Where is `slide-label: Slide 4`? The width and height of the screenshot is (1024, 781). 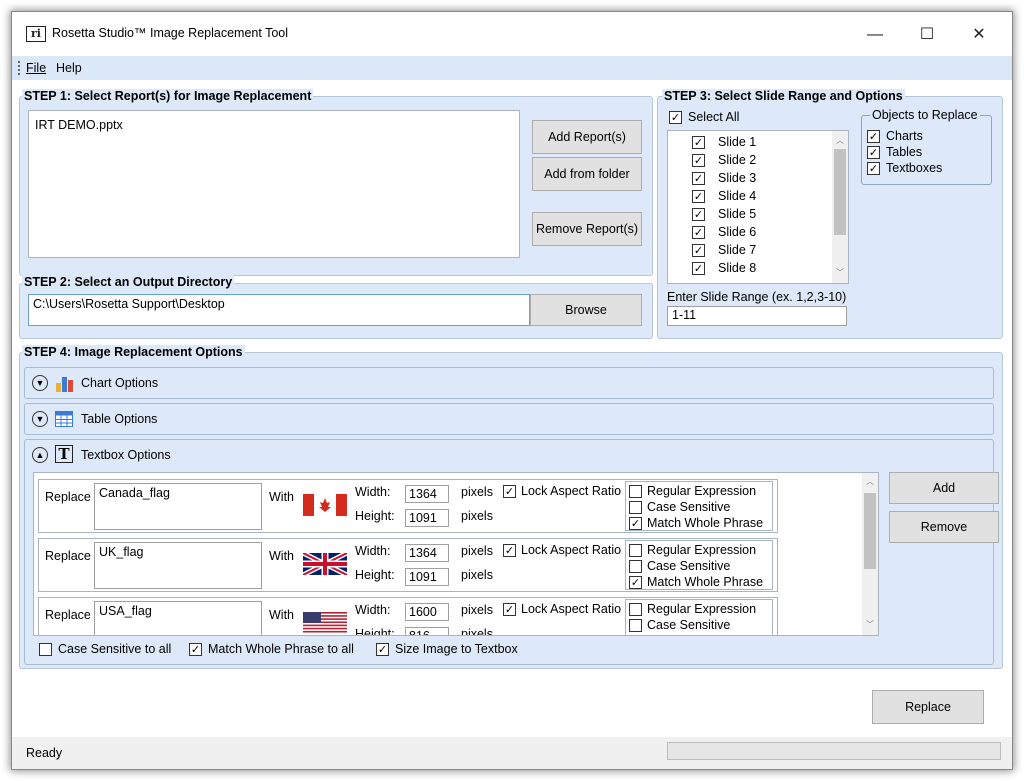
slide-label: Slide 4 is located at coordinates (737, 196).